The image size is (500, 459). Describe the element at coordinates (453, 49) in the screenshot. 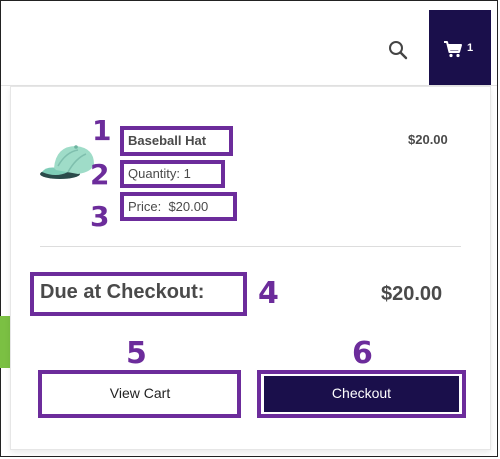

I see `shopping-cart-icon` at that location.